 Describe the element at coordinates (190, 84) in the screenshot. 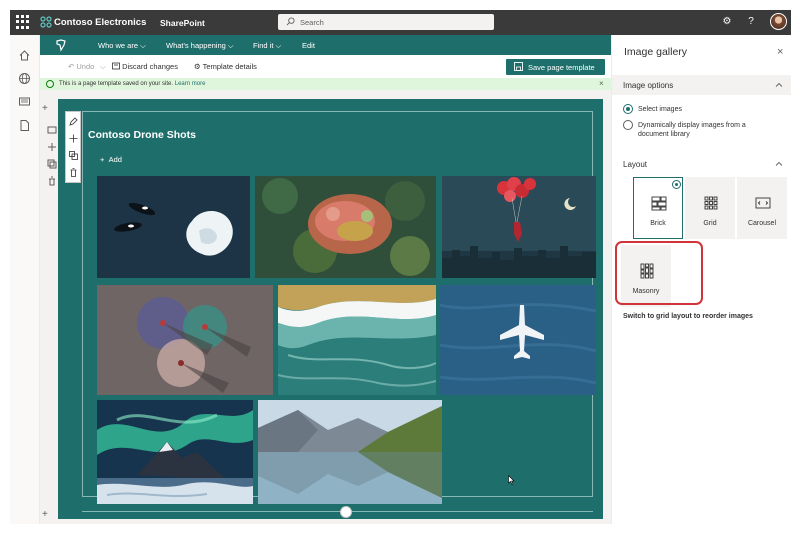

I see `learn-more-link: Learn more` at that location.